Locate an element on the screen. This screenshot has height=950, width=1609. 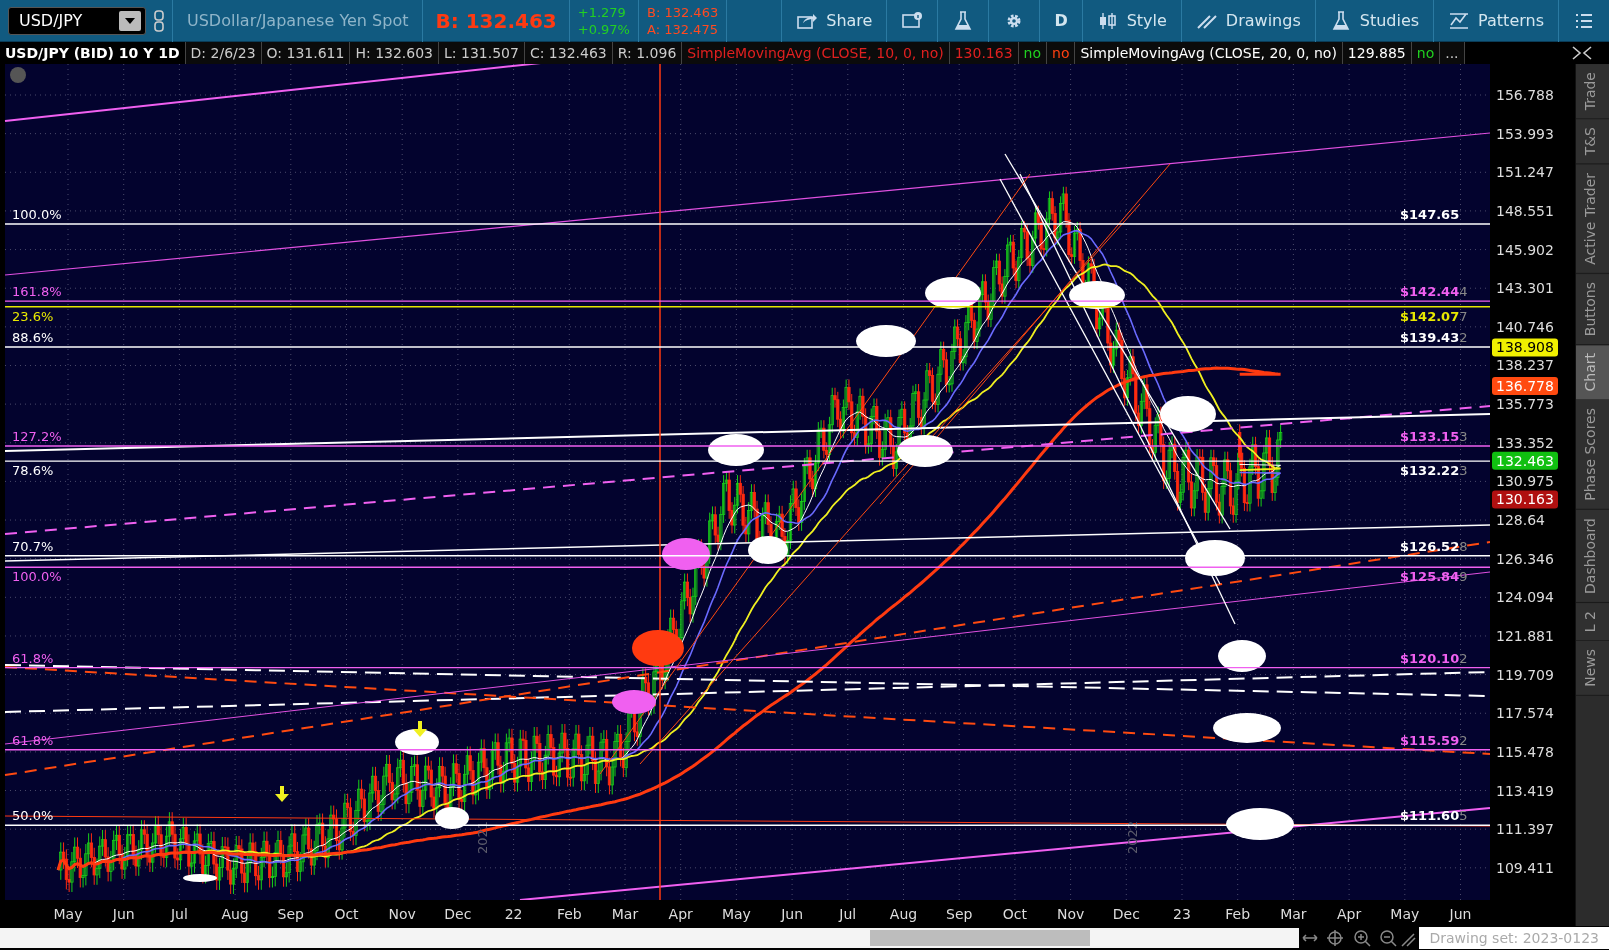
bid-price: B: 132.463 is located at coordinates (683, 12).